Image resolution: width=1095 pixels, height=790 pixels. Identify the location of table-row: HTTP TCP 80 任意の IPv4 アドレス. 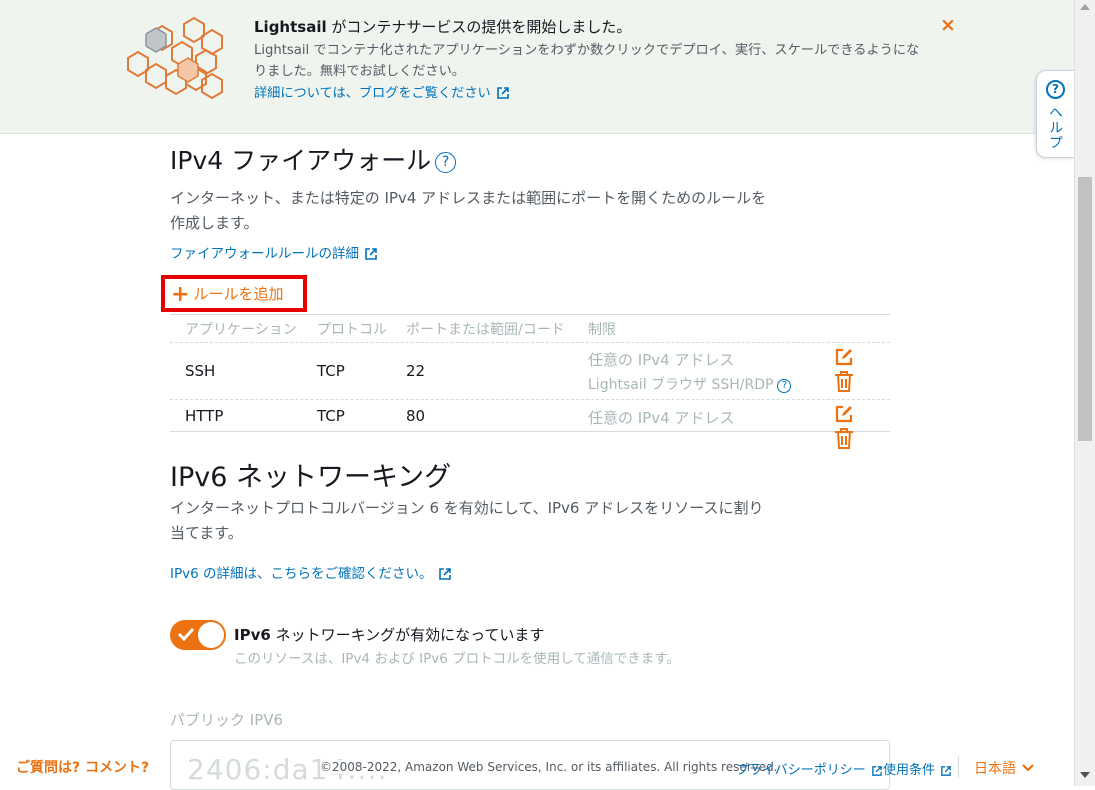
(530, 424).